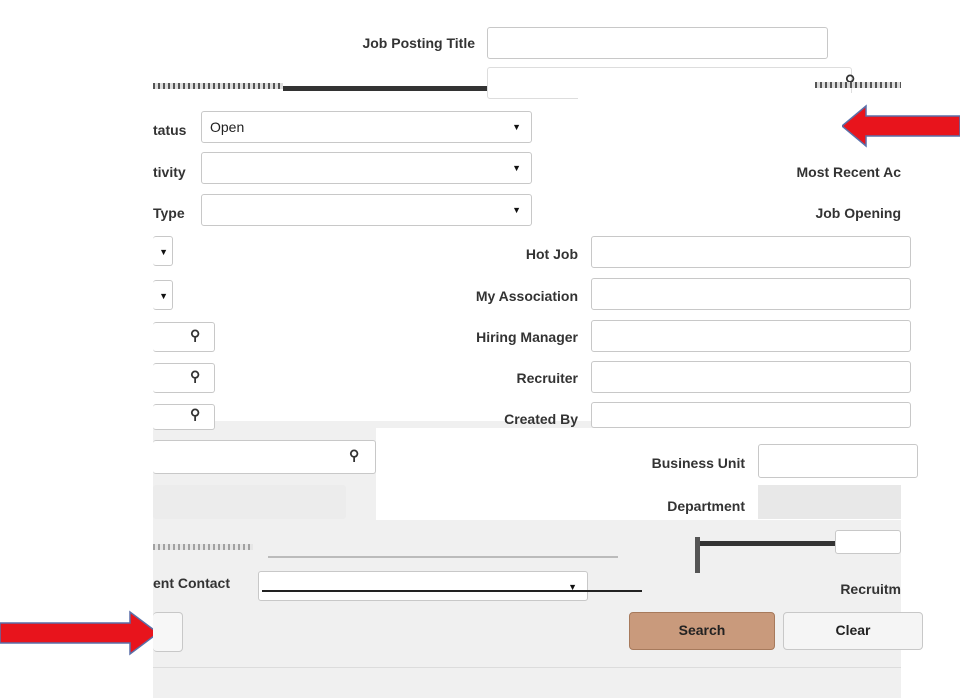 This screenshot has height=698, width=960. Describe the element at coordinates (169, 213) in the screenshot. I see `type-label: Type` at that location.